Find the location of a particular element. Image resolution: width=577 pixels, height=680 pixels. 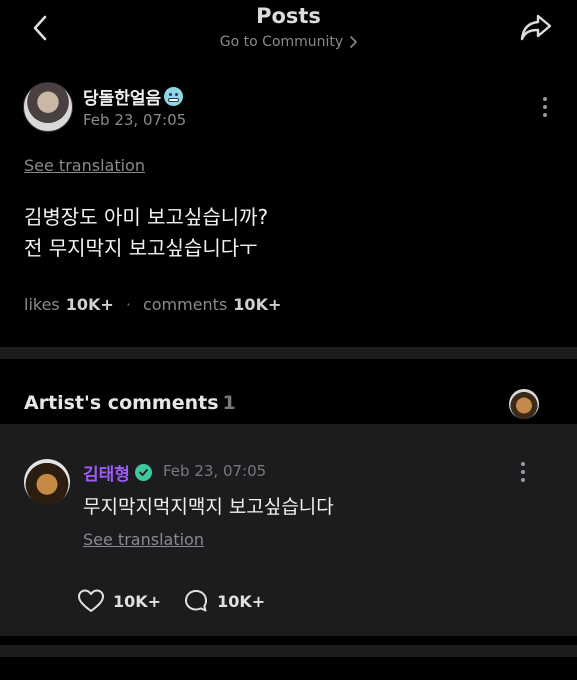

comment-author: 김태형 is located at coordinates (117, 472).